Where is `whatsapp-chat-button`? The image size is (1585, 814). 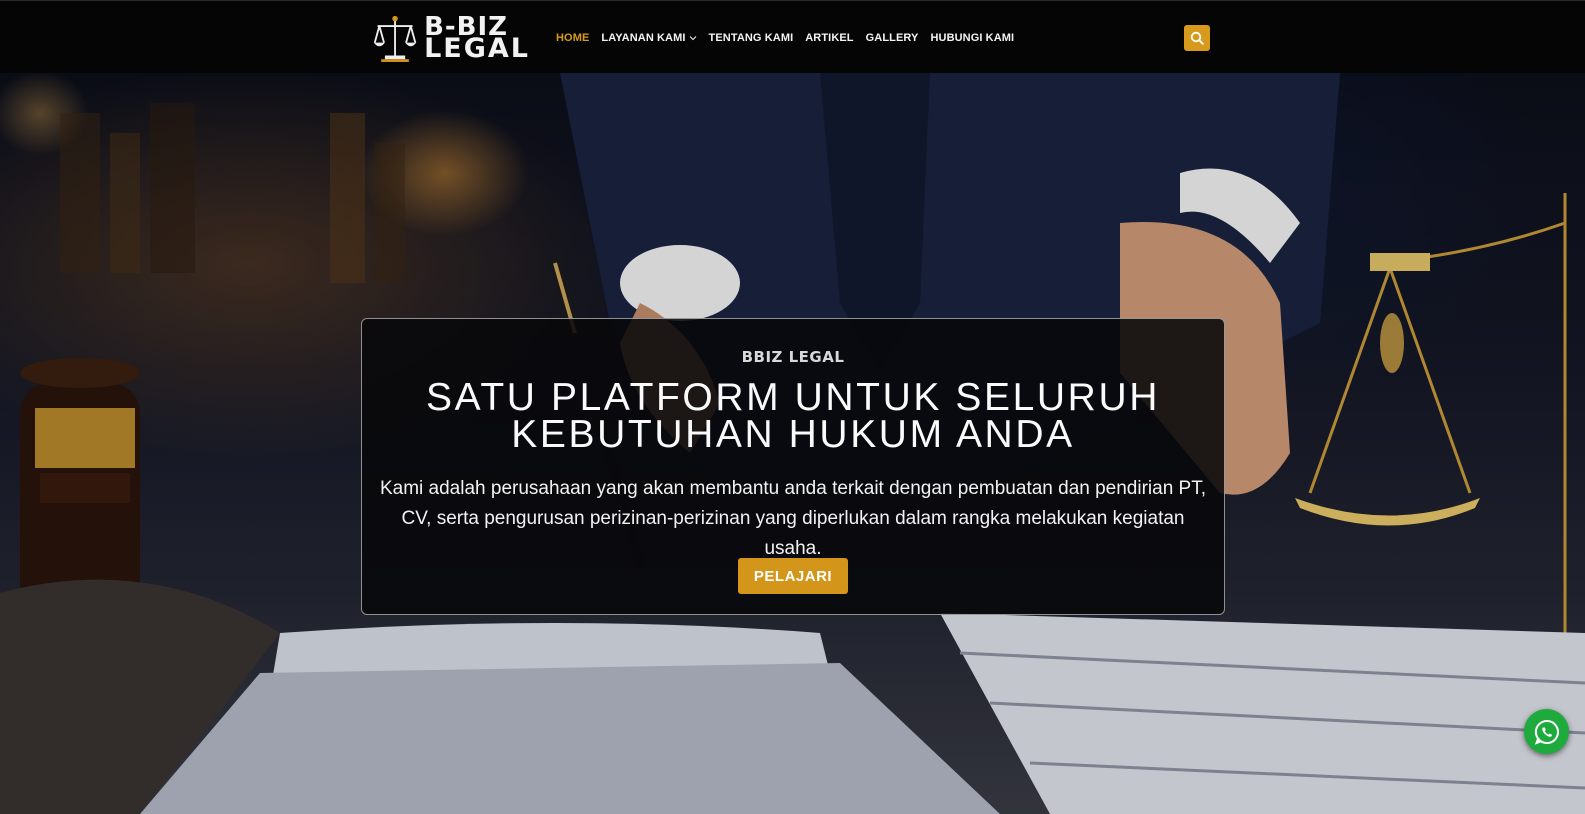 whatsapp-chat-button is located at coordinates (1546, 731).